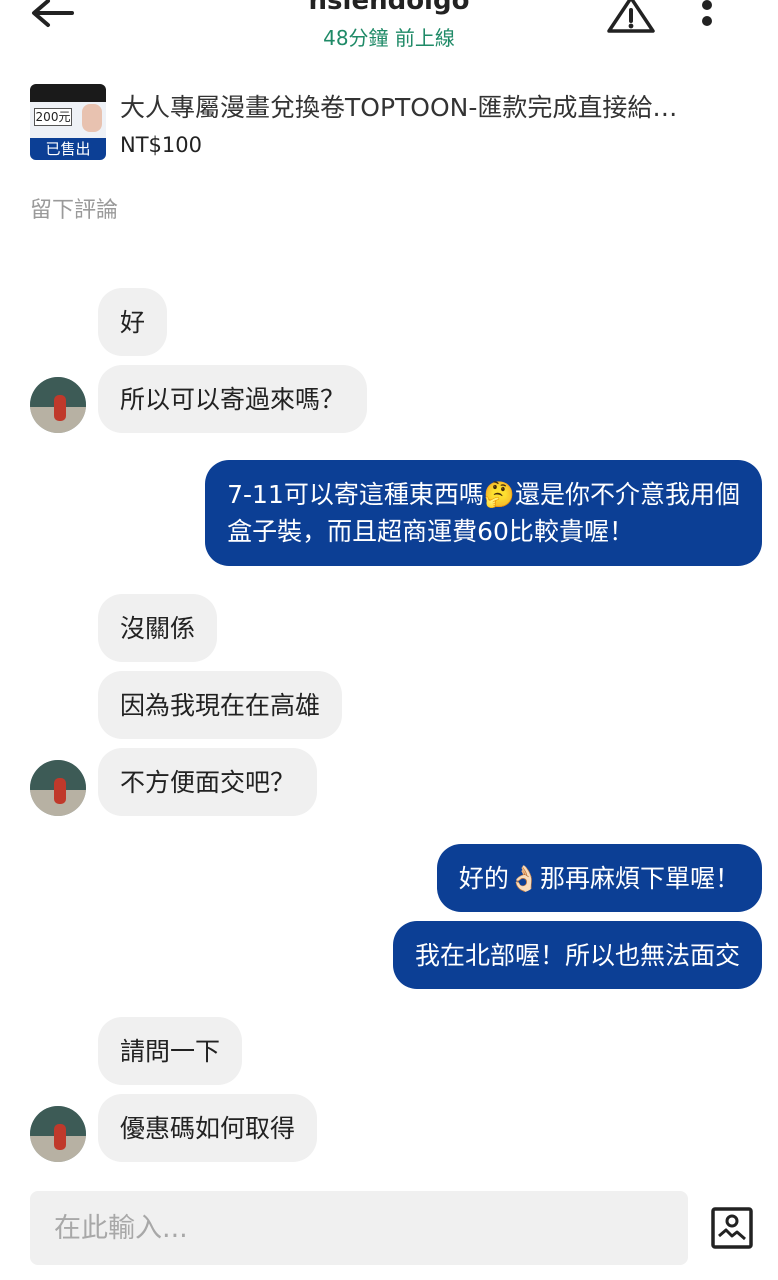 The height and width of the screenshot is (1280, 778). Describe the element at coordinates (220, 705) in the screenshot. I see `incoming-message: 因為我現在在高雄` at that location.